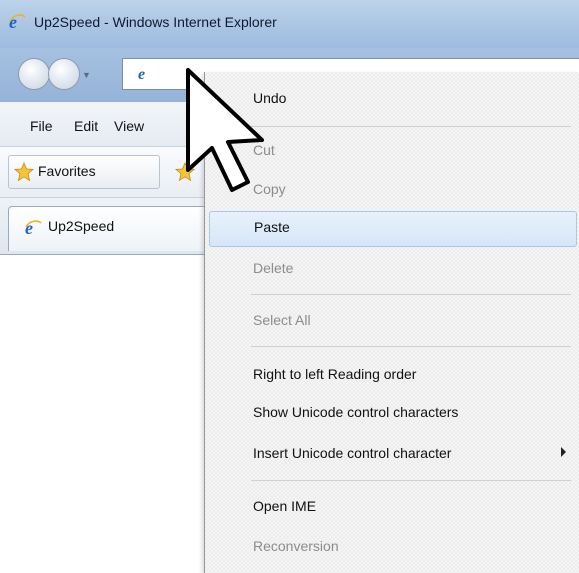 The width and height of the screenshot is (579, 573). I want to click on menu-item-label: Delete, so click(273, 268).